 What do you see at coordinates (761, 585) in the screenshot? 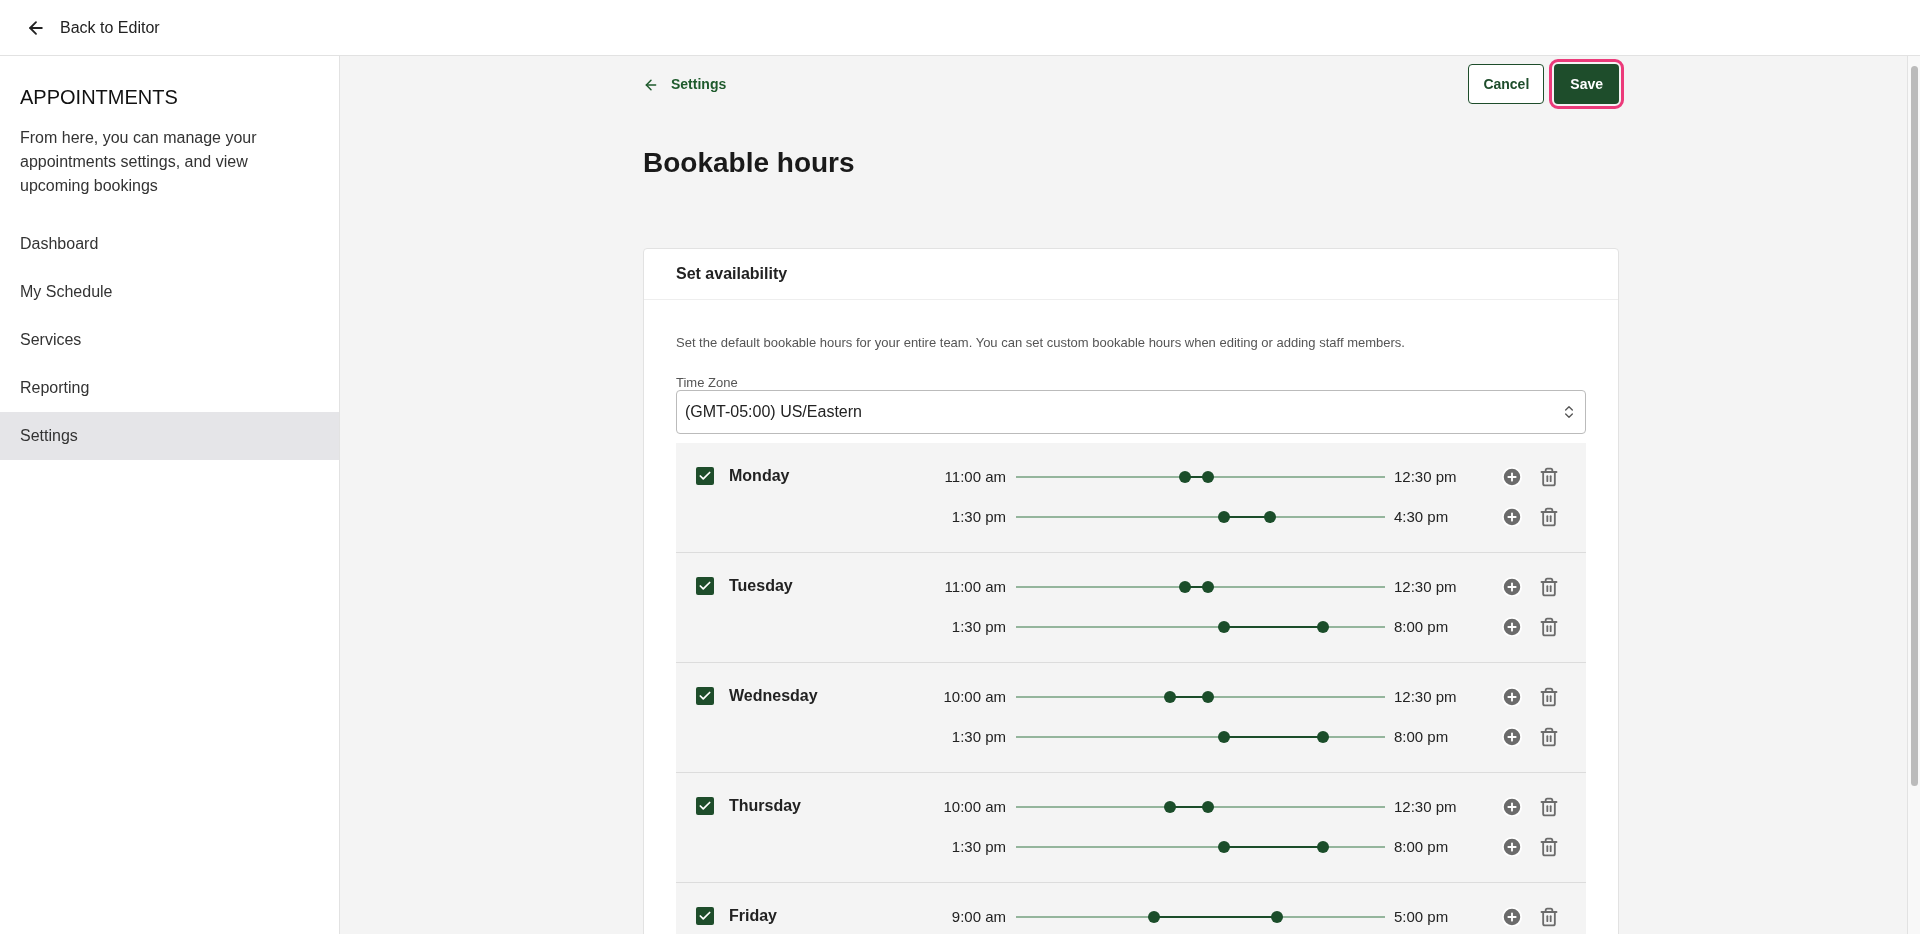
I see `day-name: Tuesday` at bounding box center [761, 585].